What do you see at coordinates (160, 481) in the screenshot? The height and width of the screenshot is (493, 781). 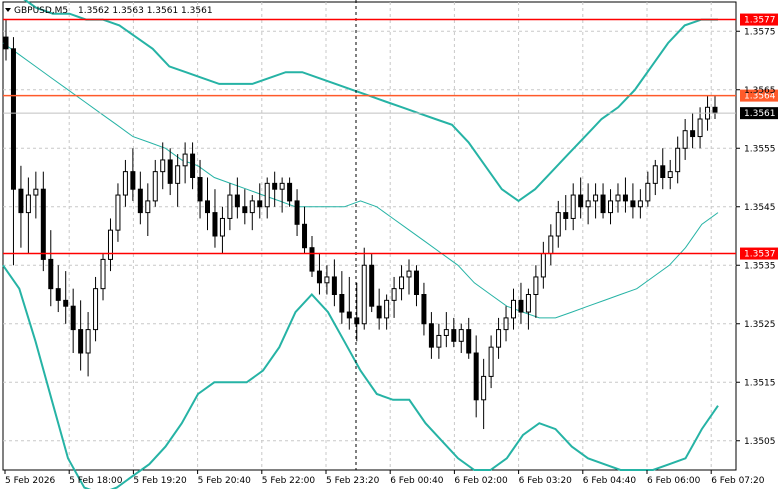 I see `time-tick-label: 5 Feb 19:20` at bounding box center [160, 481].